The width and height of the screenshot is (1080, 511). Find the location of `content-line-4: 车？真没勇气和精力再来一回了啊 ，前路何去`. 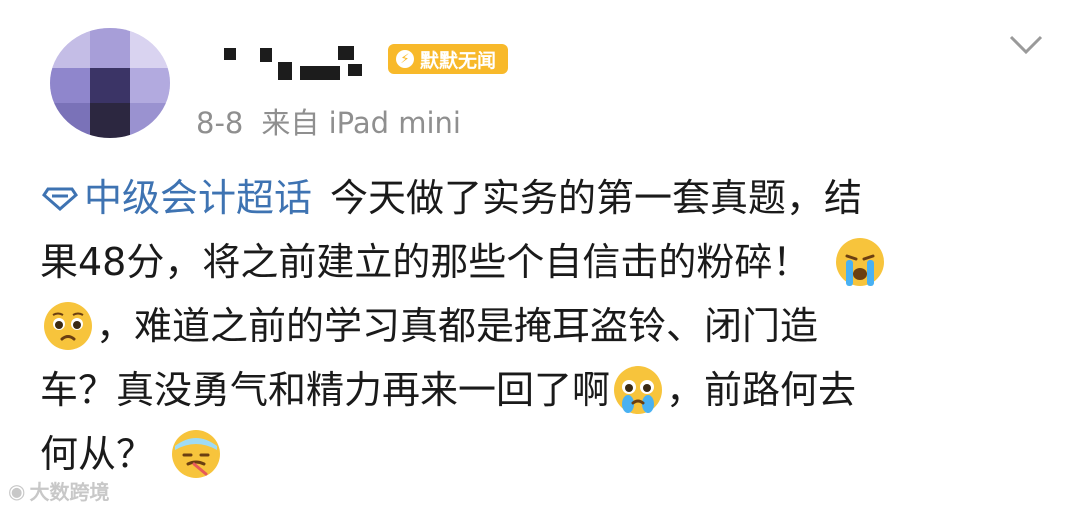

content-line-4: 车？真没勇气和精力再来一回了啊 ，前路何去 is located at coordinates (540, 390).